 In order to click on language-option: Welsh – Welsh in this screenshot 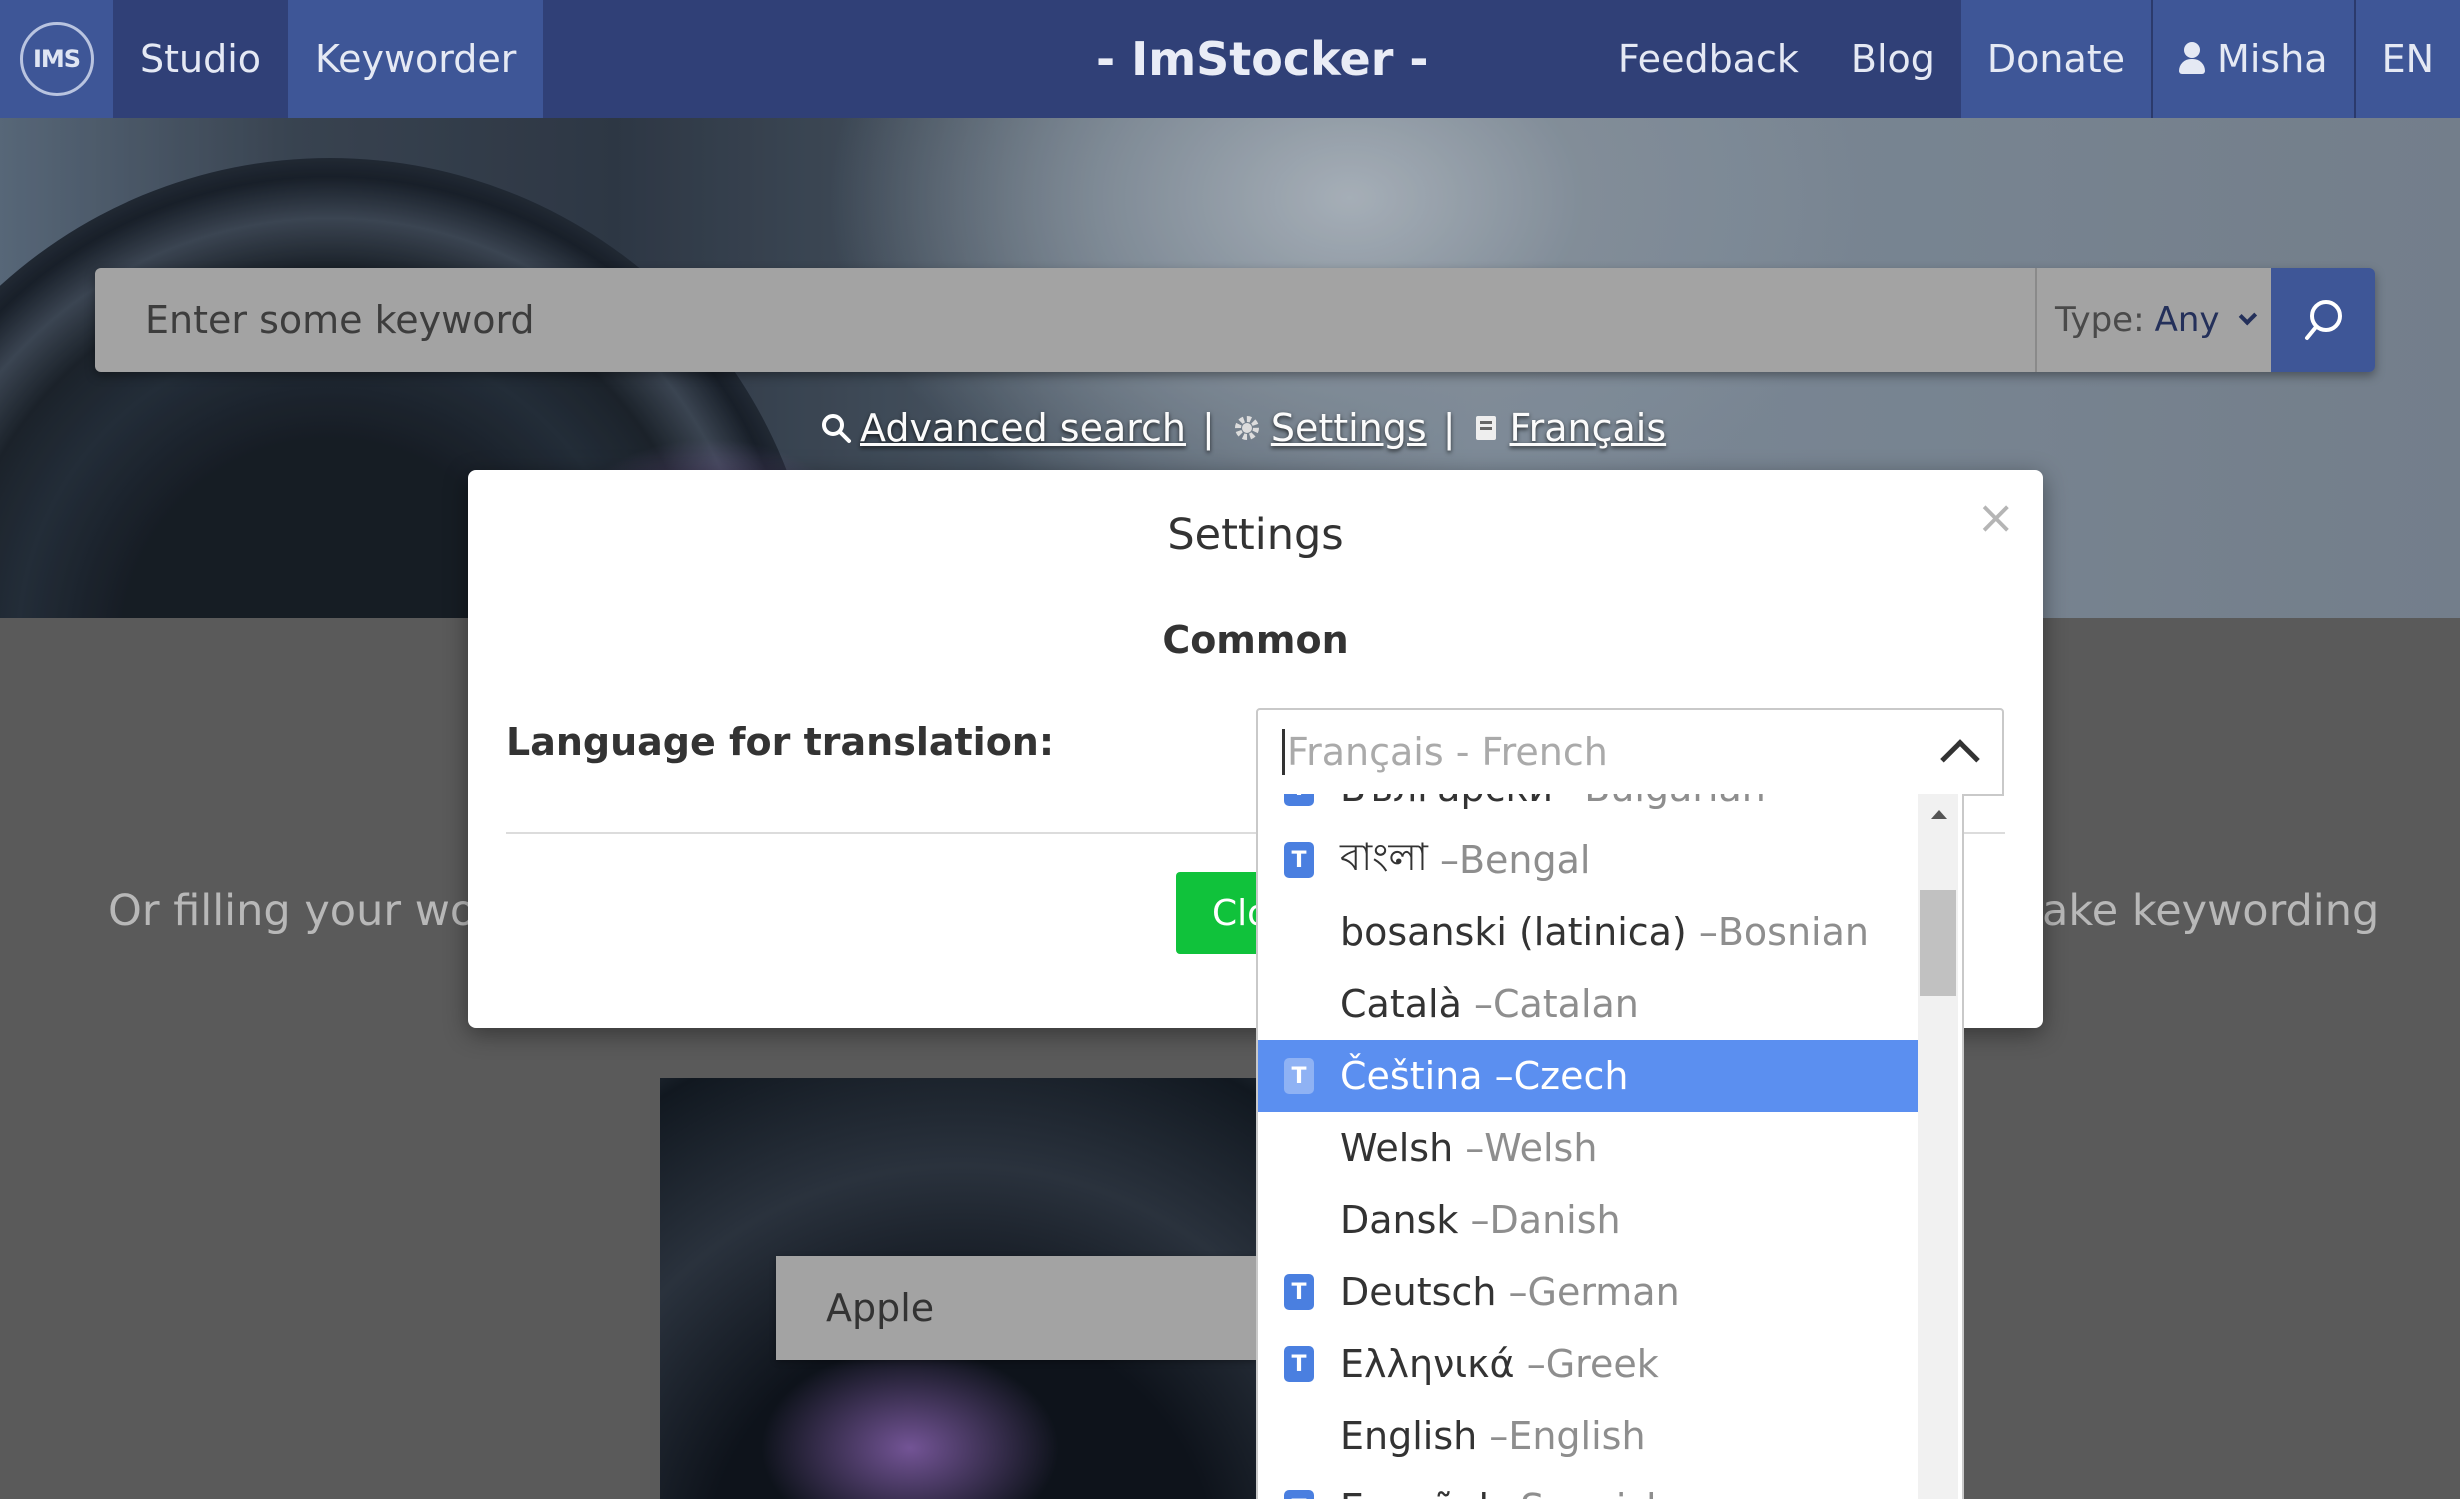, I will do `click(1588, 1148)`.